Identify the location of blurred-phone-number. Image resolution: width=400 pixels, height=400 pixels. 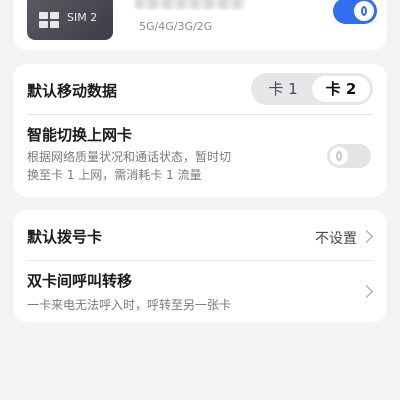
(190, 4).